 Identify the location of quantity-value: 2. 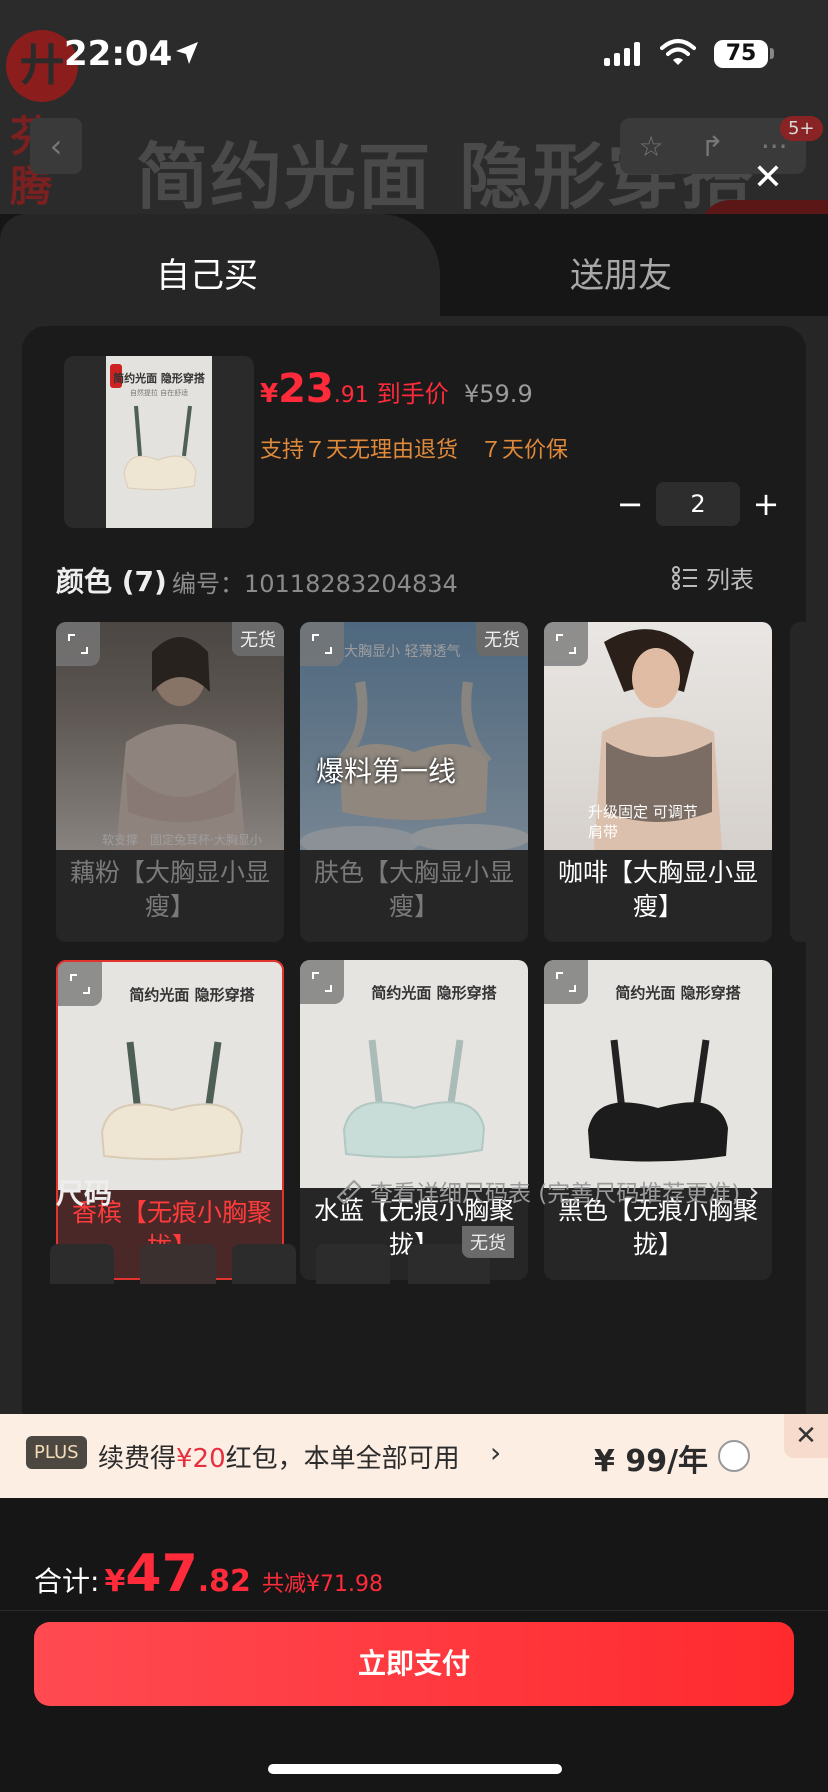
(698, 504).